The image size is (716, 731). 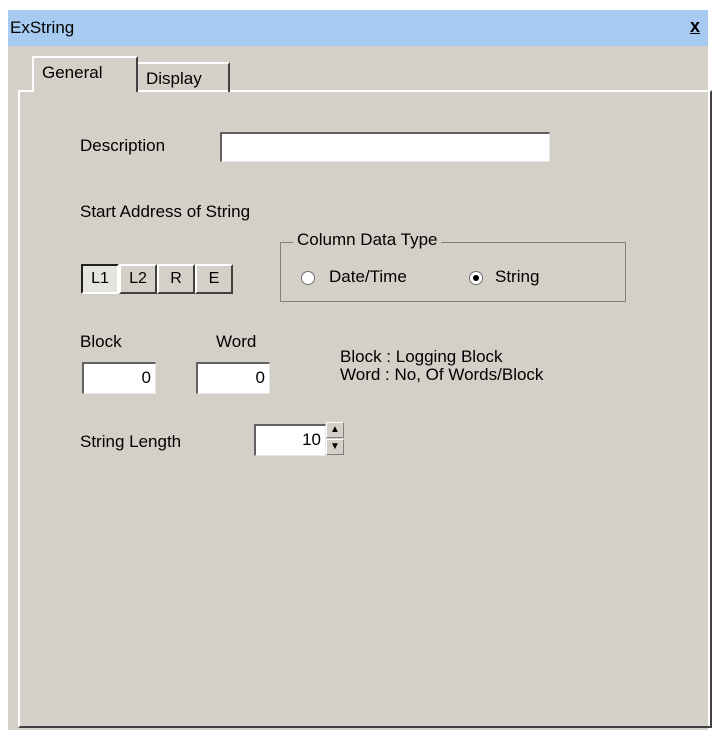 I want to click on tab-display-label: Display, so click(x=174, y=78).